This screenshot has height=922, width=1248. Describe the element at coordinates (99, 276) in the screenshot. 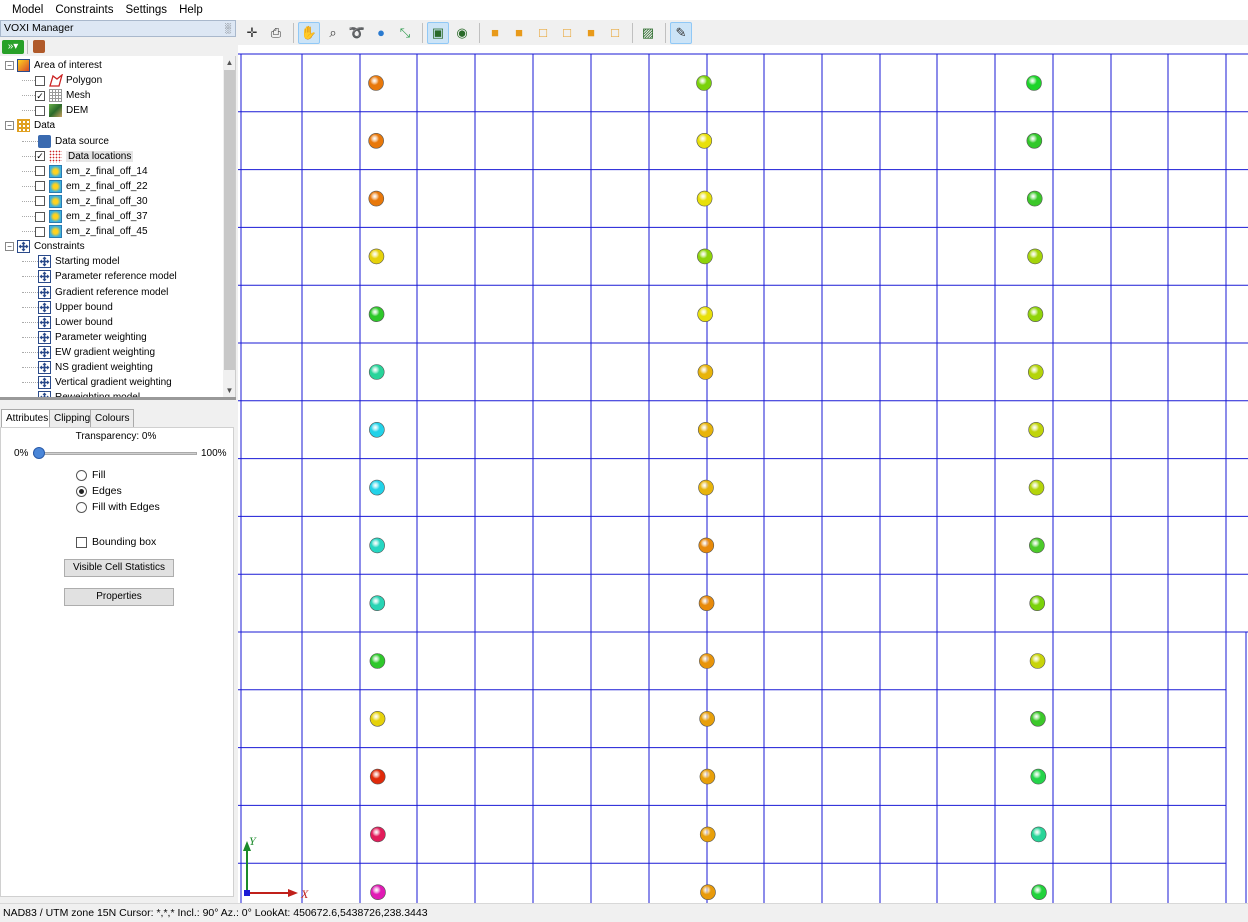

I see `tree-item-parameter-reference-model: Parameter reference model` at that location.